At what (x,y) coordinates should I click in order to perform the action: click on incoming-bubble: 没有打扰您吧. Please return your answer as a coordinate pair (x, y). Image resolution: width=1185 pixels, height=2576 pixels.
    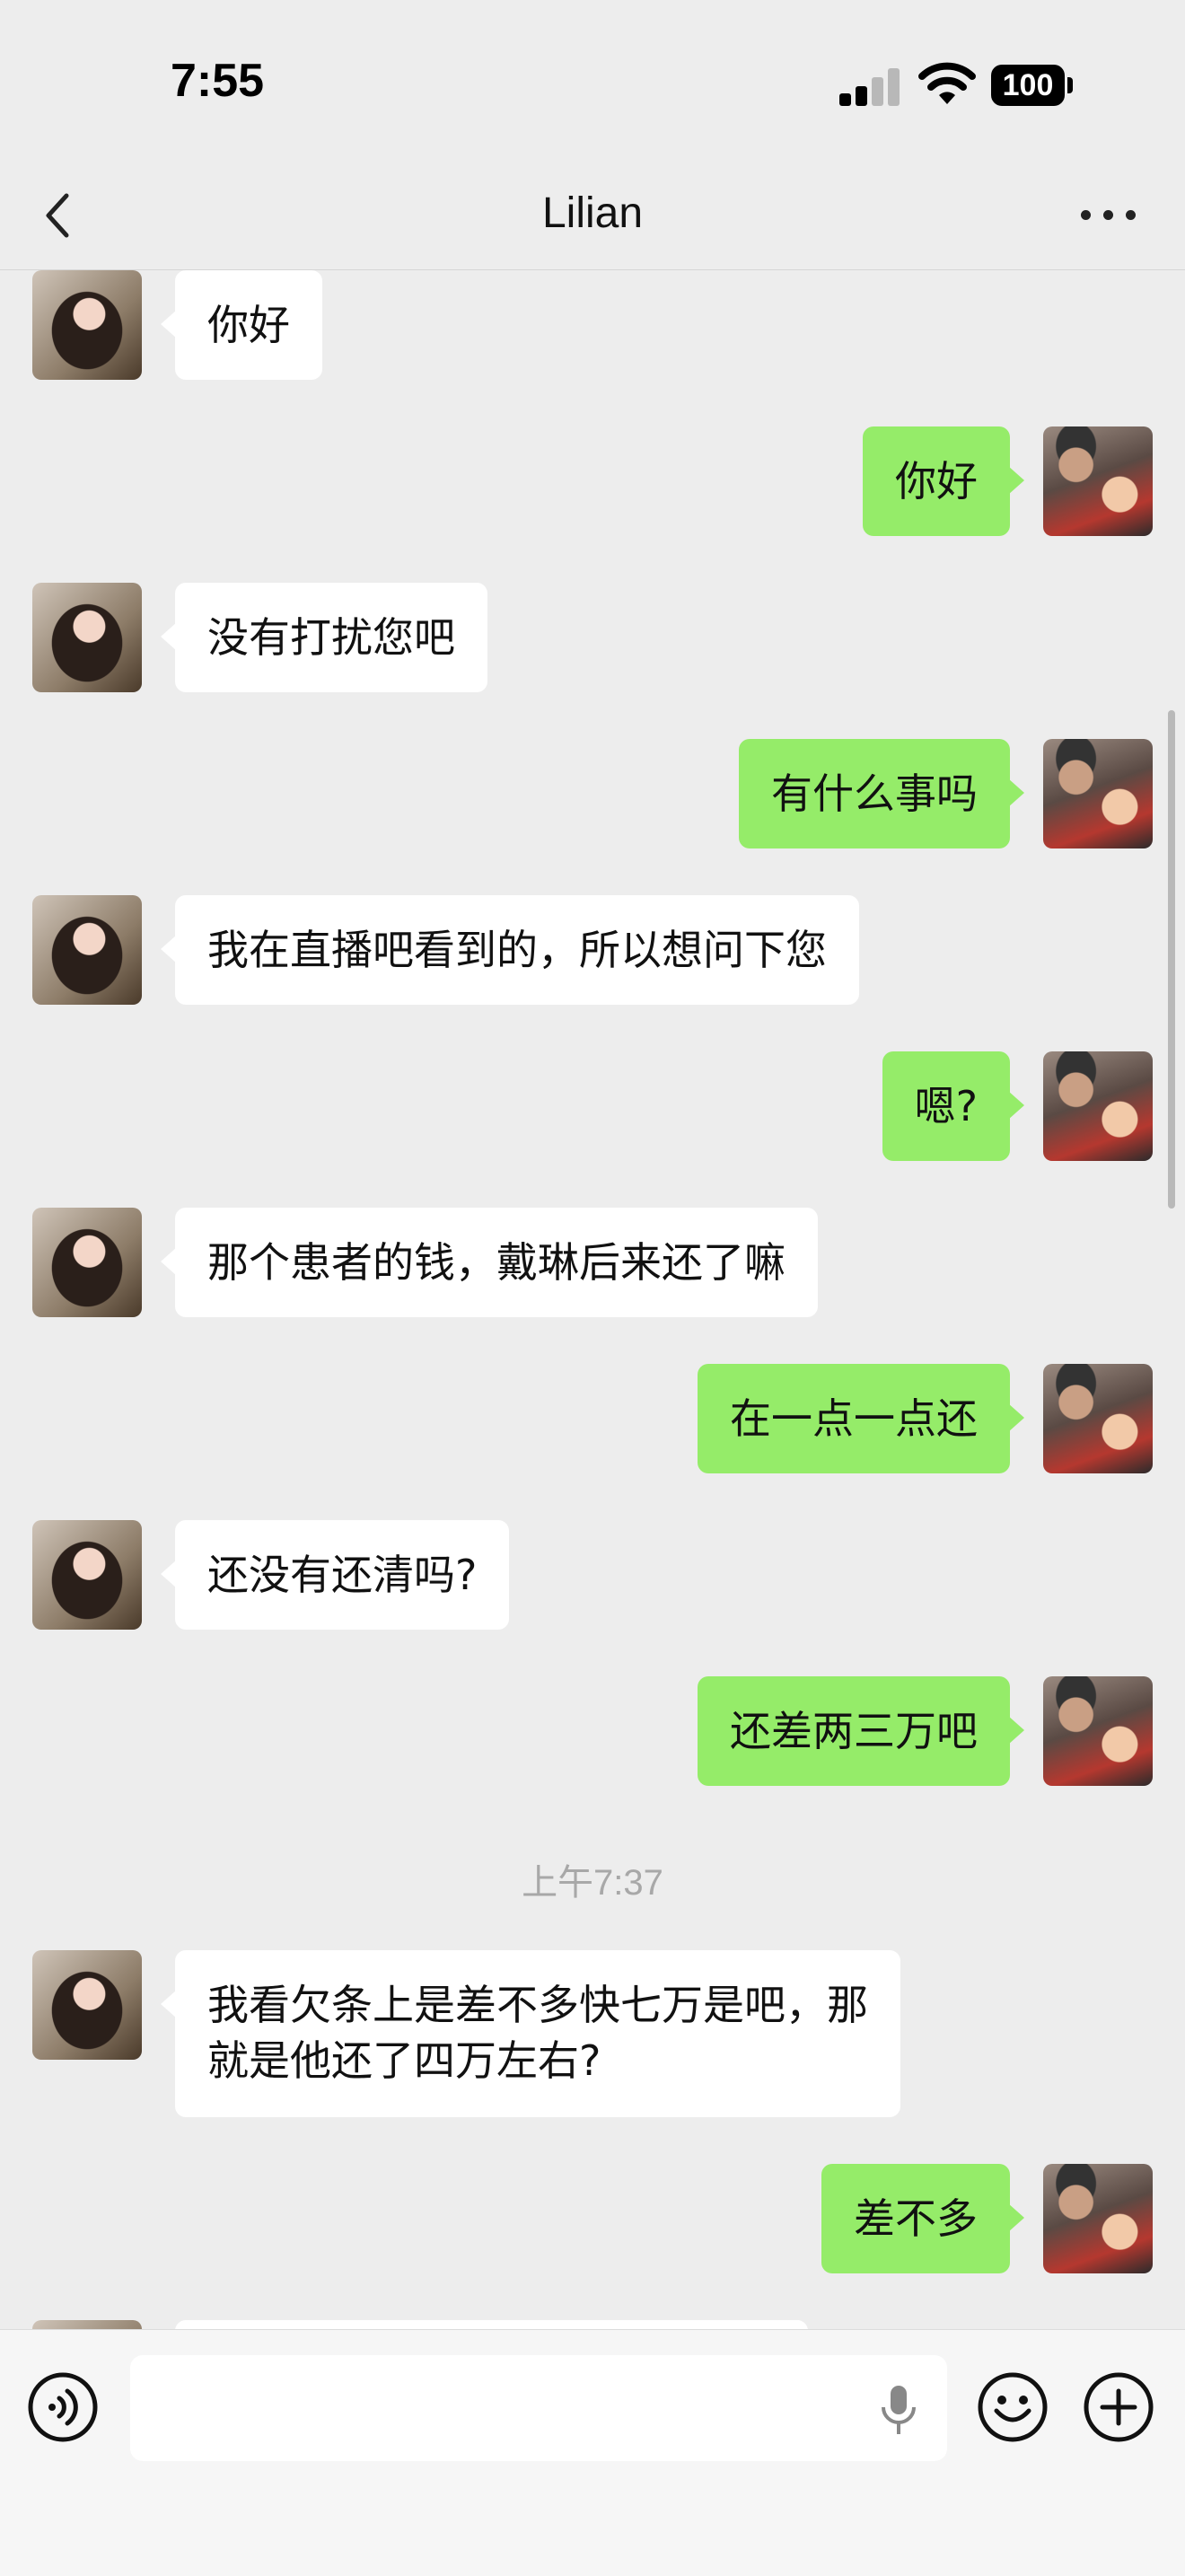
    Looking at the image, I should click on (324, 637).